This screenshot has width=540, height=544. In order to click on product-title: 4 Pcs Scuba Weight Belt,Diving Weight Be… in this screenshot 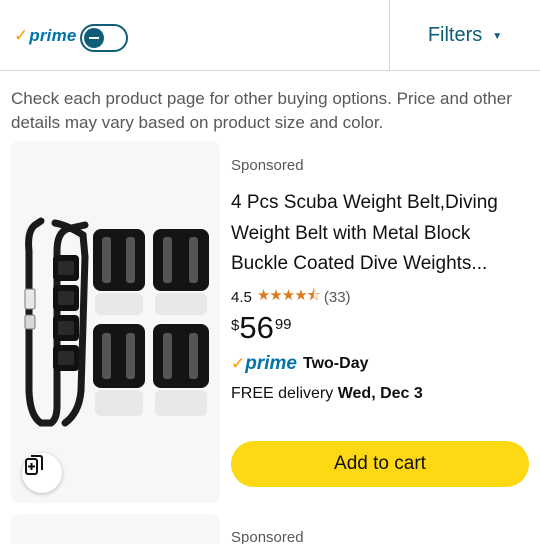, I will do `click(381, 234)`.